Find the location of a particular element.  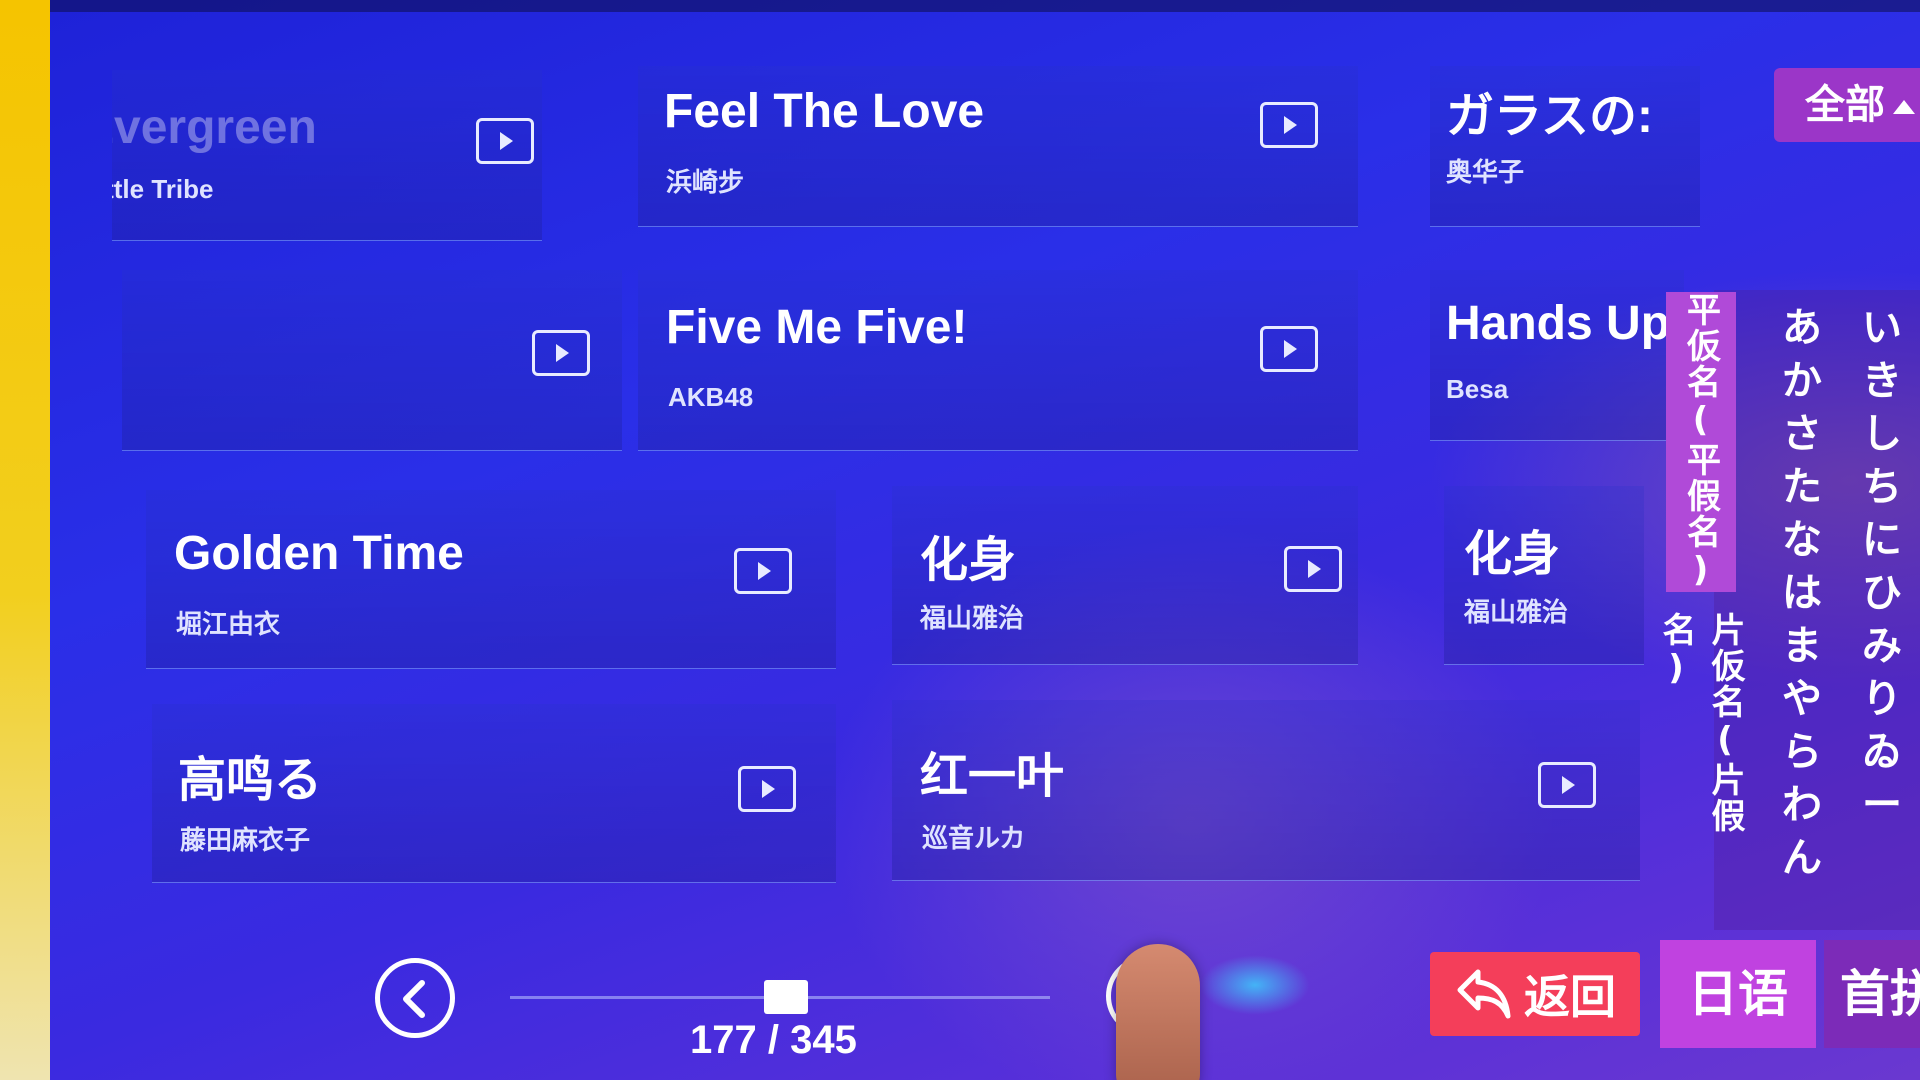

song-card: Hands Up Besa is located at coordinates (1557, 355).